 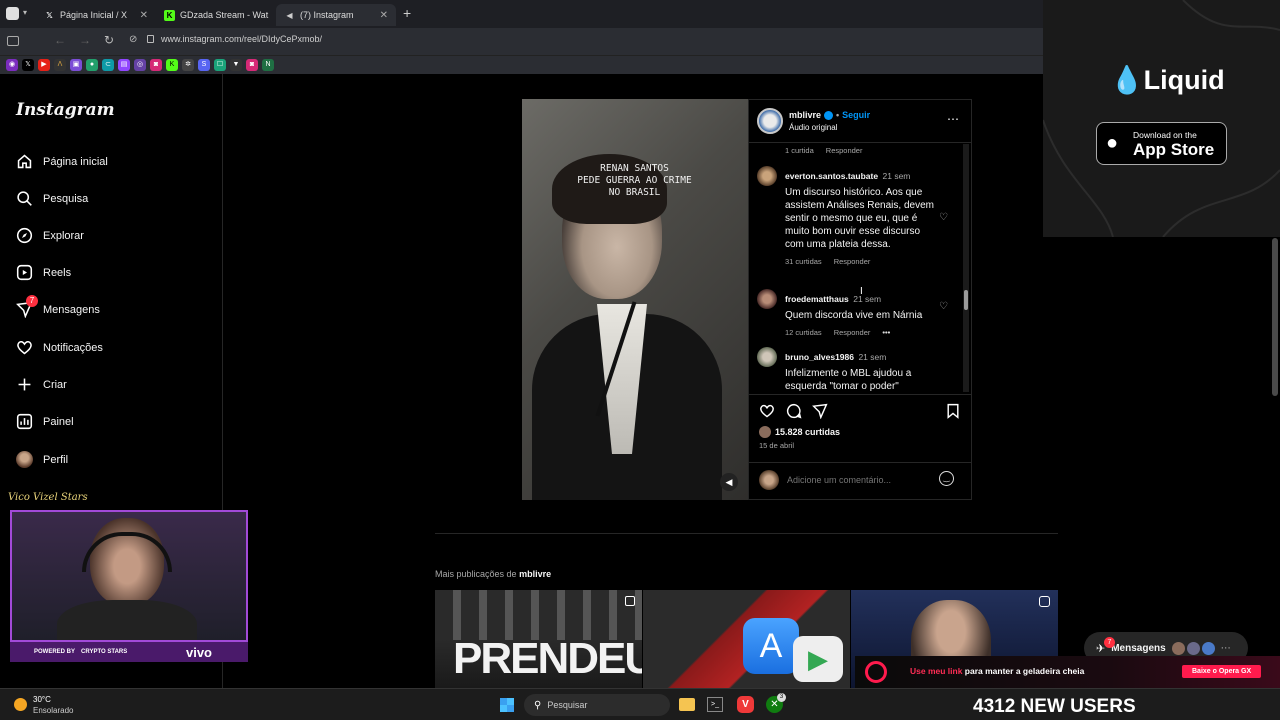 What do you see at coordinates (687, 704) in the screenshot?
I see `folder-icon` at bounding box center [687, 704].